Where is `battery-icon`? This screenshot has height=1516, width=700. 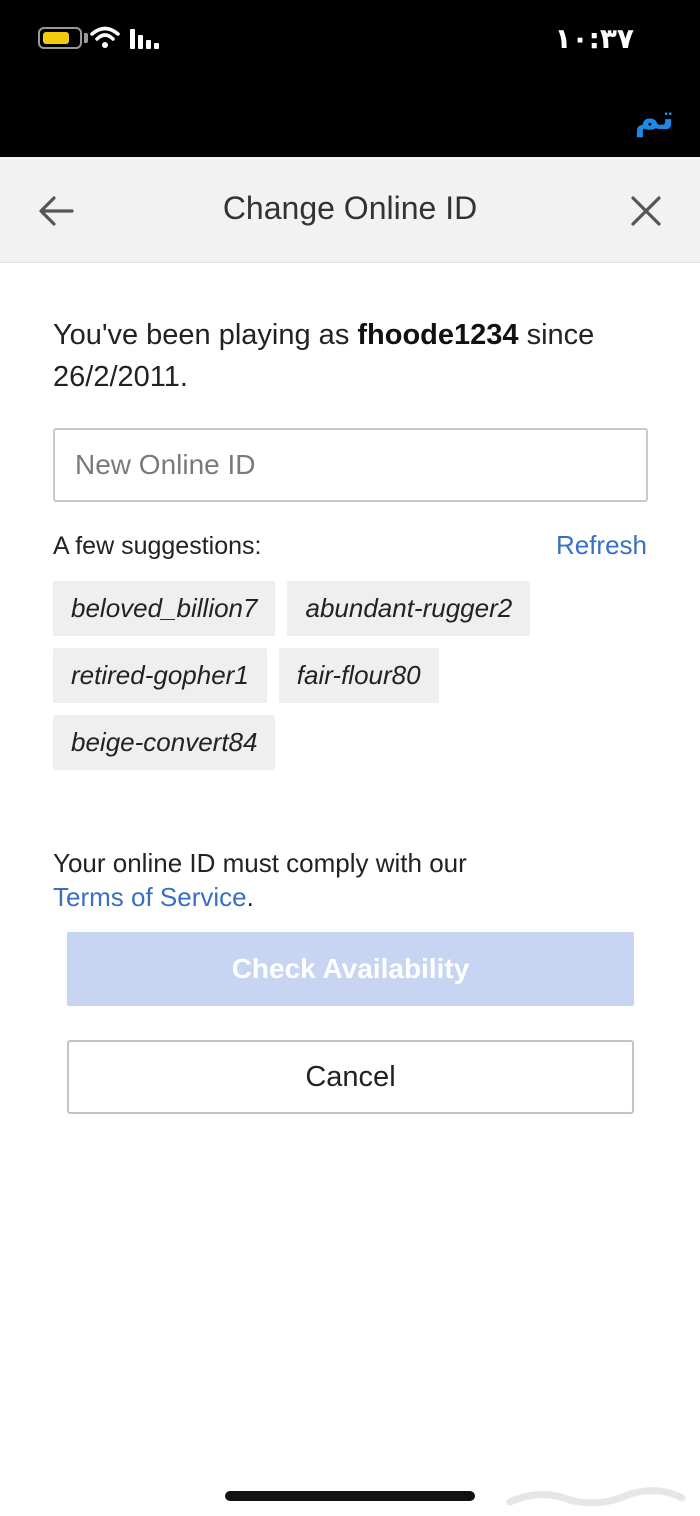
battery-icon is located at coordinates (60, 38).